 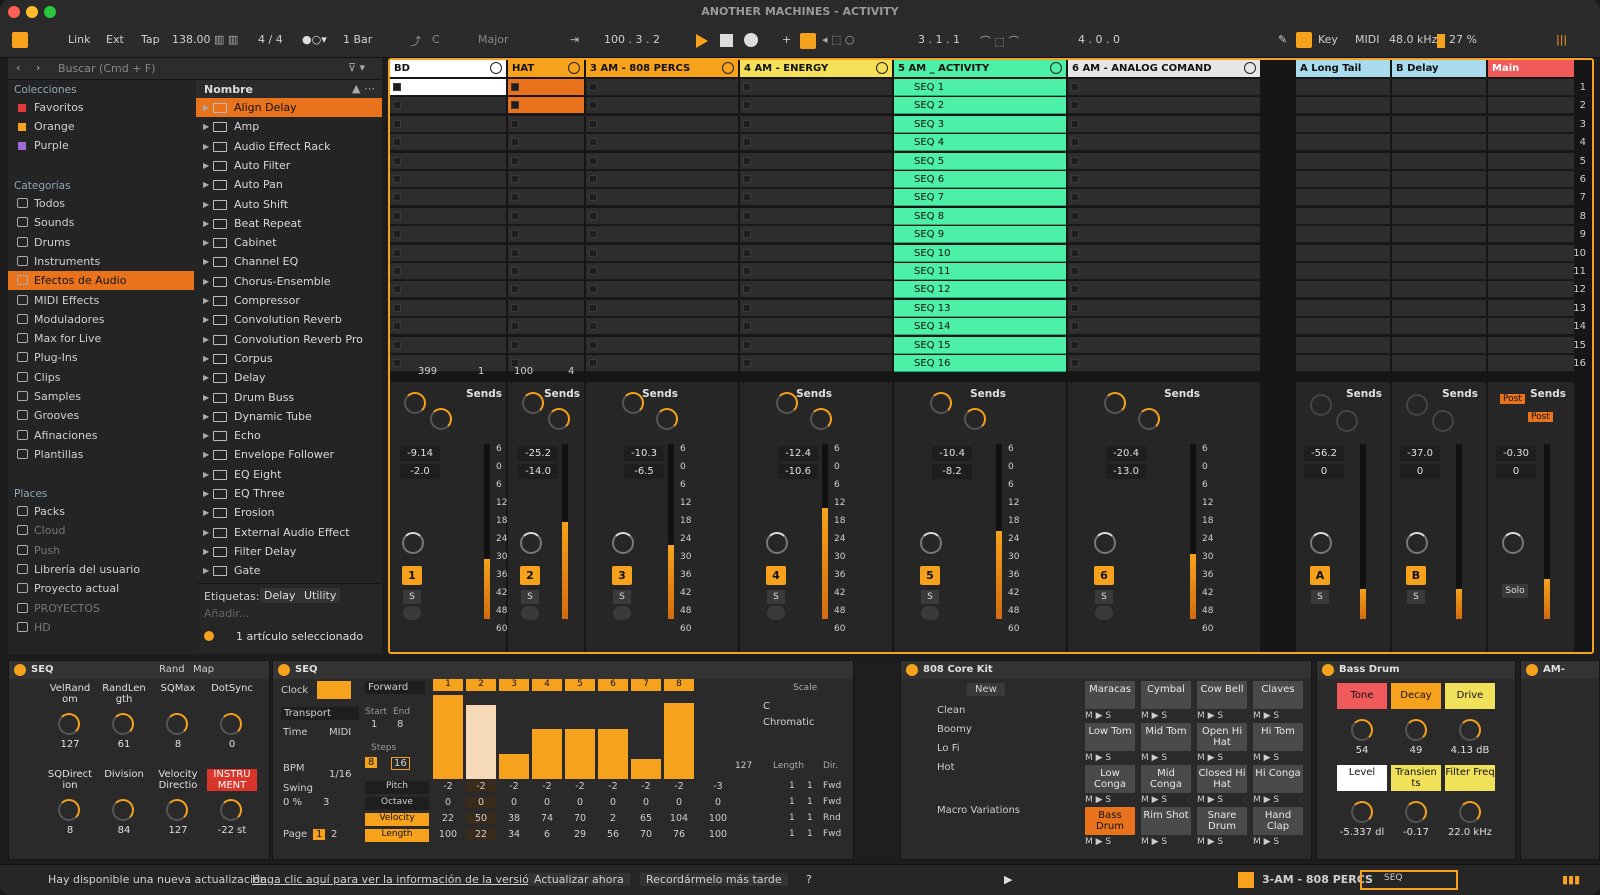 What do you see at coordinates (1547, 308) in the screenshot?
I see `scene-launch: 13` at bounding box center [1547, 308].